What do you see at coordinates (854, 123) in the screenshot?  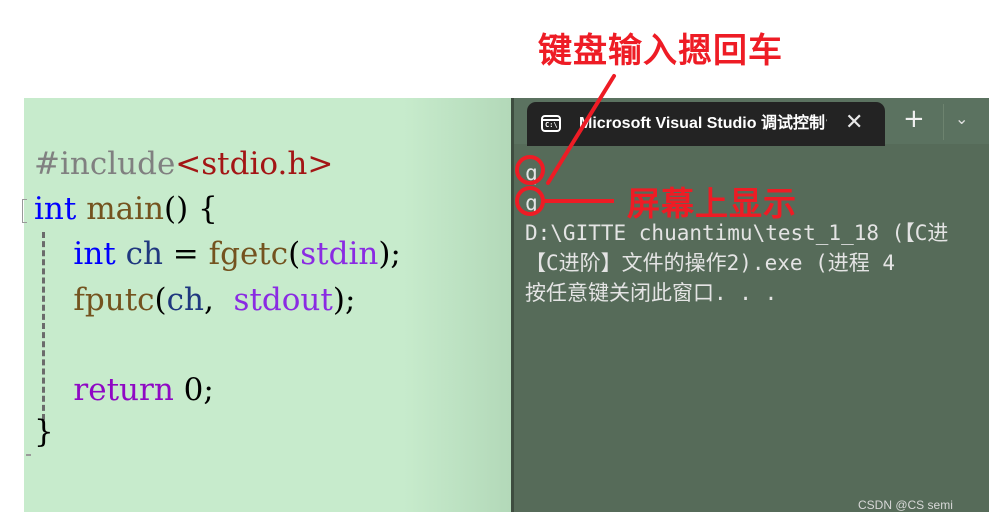 I see `close-tab-icon: ✕` at bounding box center [854, 123].